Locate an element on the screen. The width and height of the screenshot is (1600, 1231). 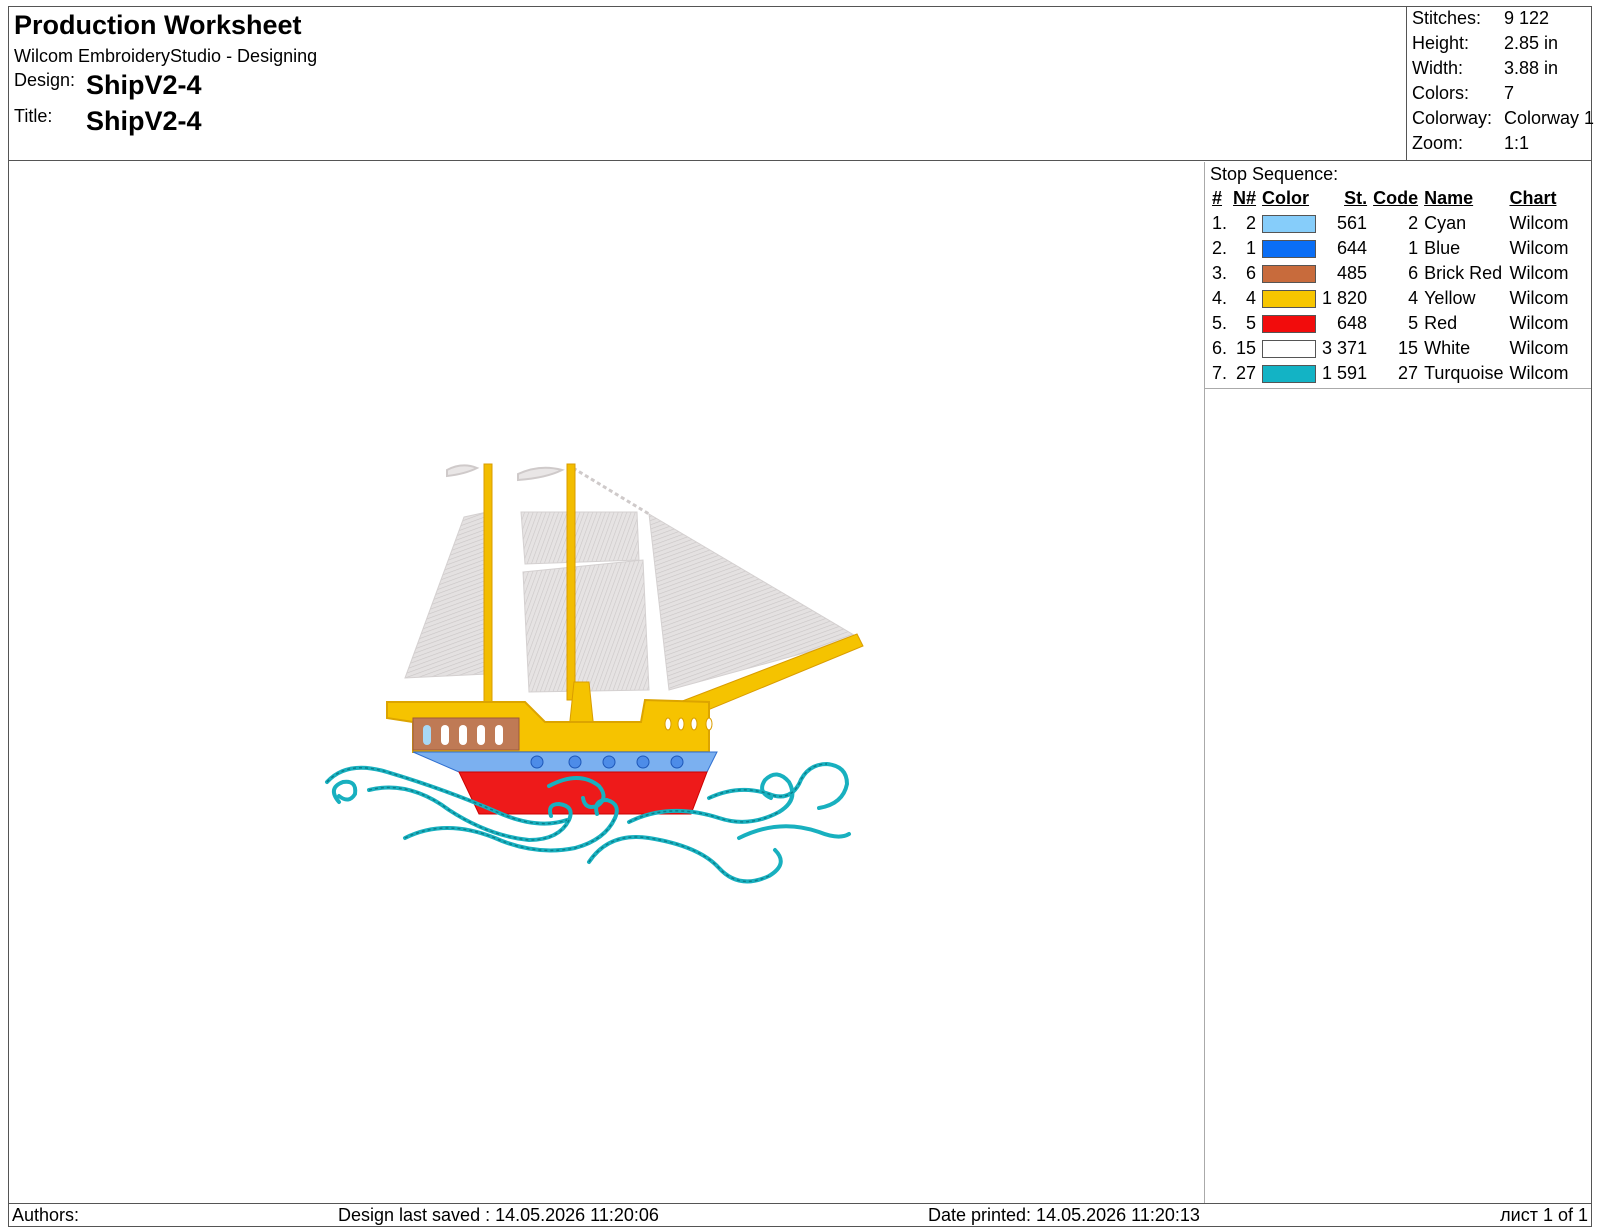
row-code: 1 is located at coordinates (1413, 248).